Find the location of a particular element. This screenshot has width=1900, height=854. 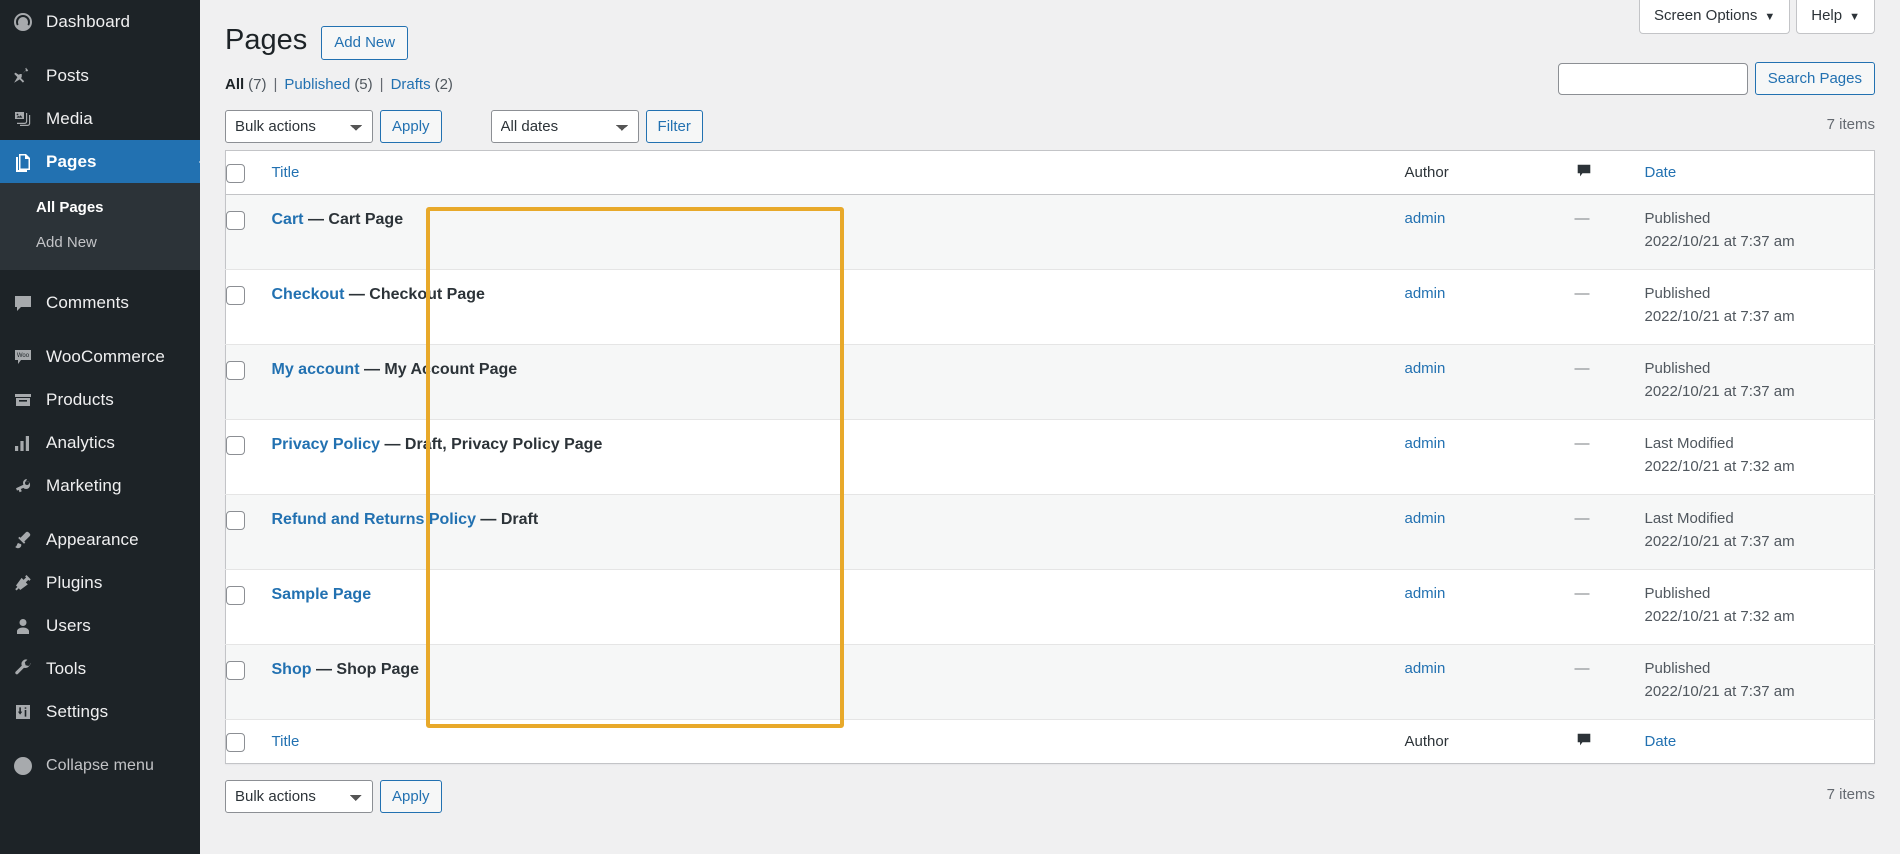

column-header-title: Title is located at coordinates (838, 173).